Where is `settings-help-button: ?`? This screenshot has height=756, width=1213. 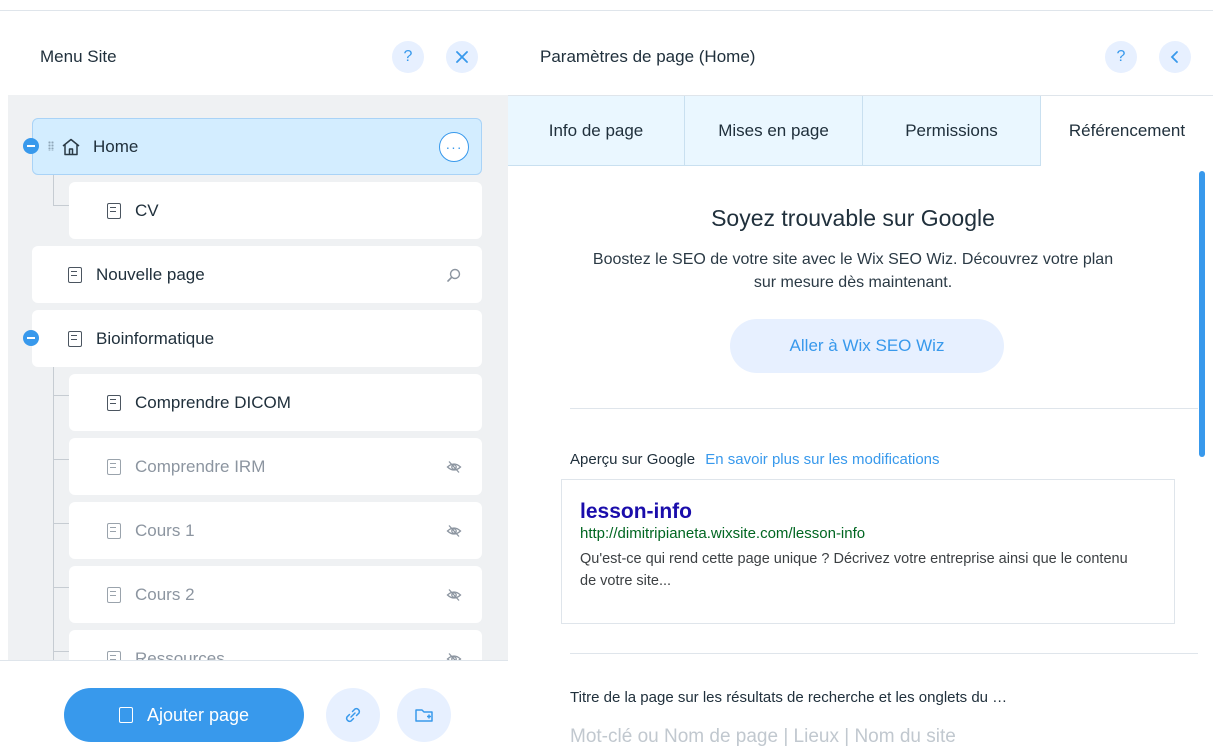
settings-help-button: ? is located at coordinates (1121, 57).